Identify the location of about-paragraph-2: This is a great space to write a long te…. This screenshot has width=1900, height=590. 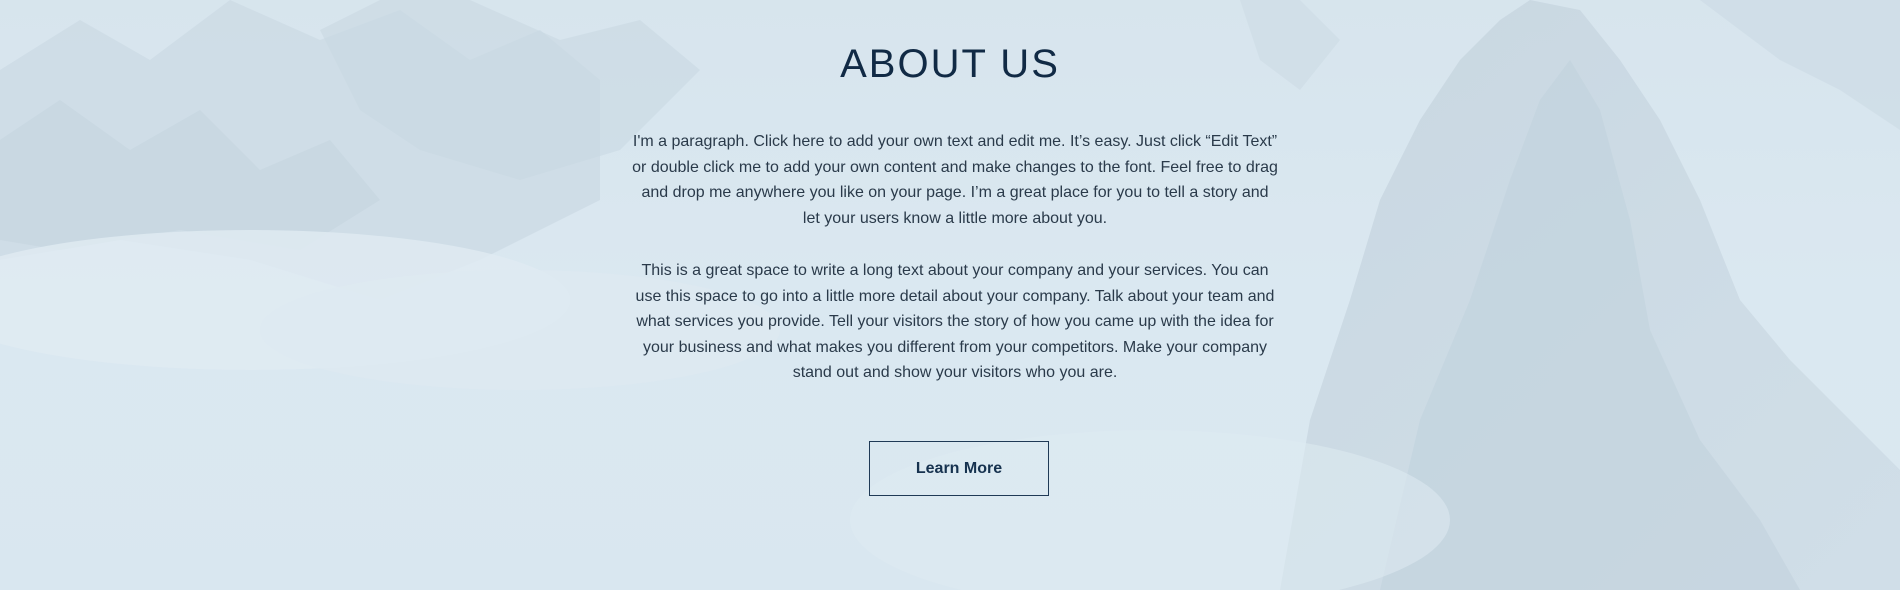
(955, 322).